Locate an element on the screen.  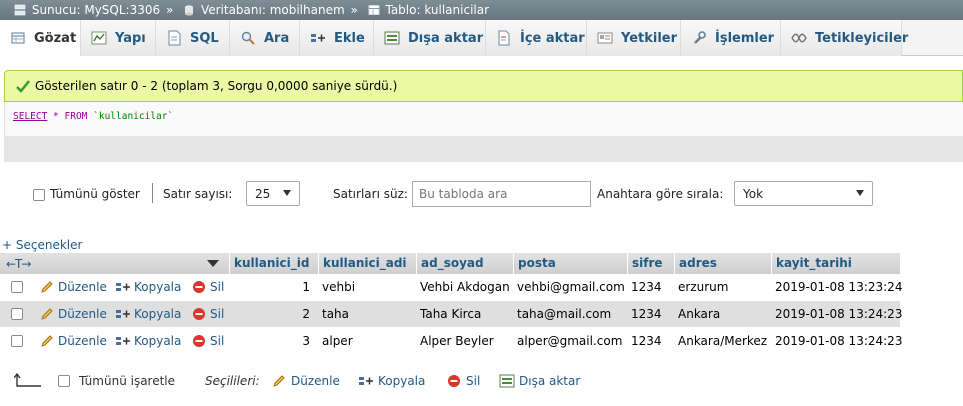
tab-privileges: Yetkiler is located at coordinates (634, 38).